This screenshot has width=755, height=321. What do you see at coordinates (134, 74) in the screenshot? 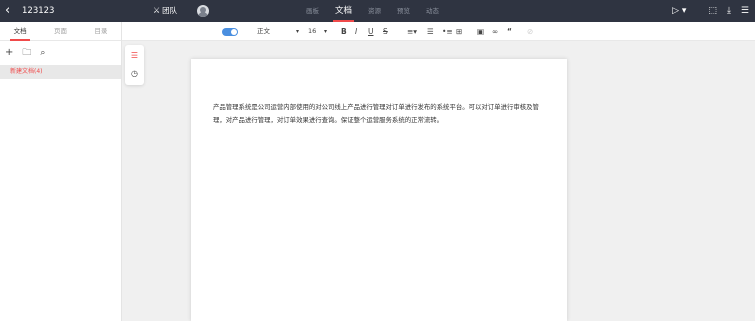
I see `history-icon: ◷` at bounding box center [134, 74].